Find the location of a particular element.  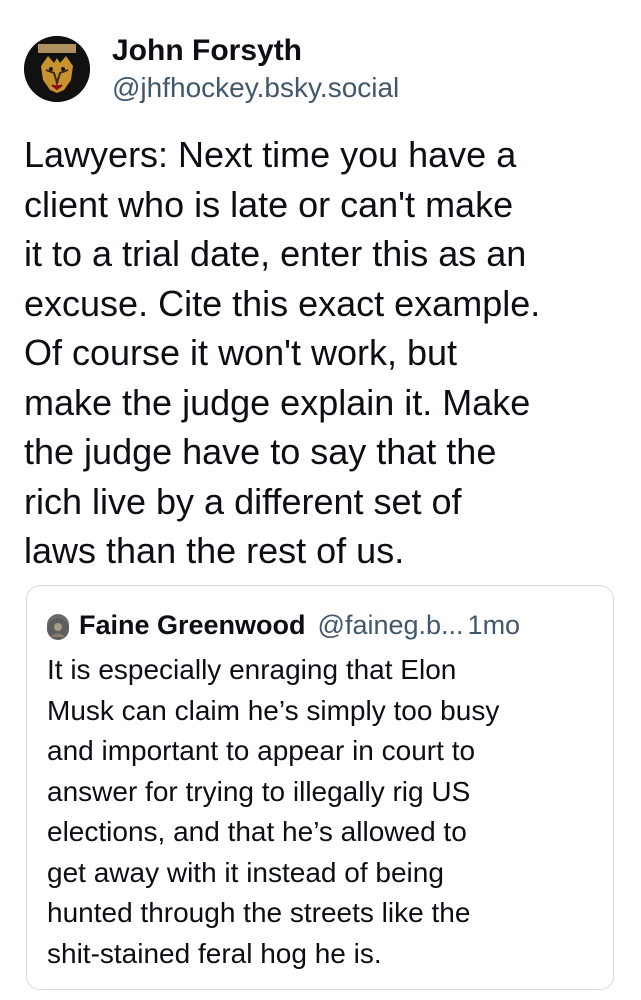

post-text-line: make the judge explain it. Make is located at coordinates (277, 402).